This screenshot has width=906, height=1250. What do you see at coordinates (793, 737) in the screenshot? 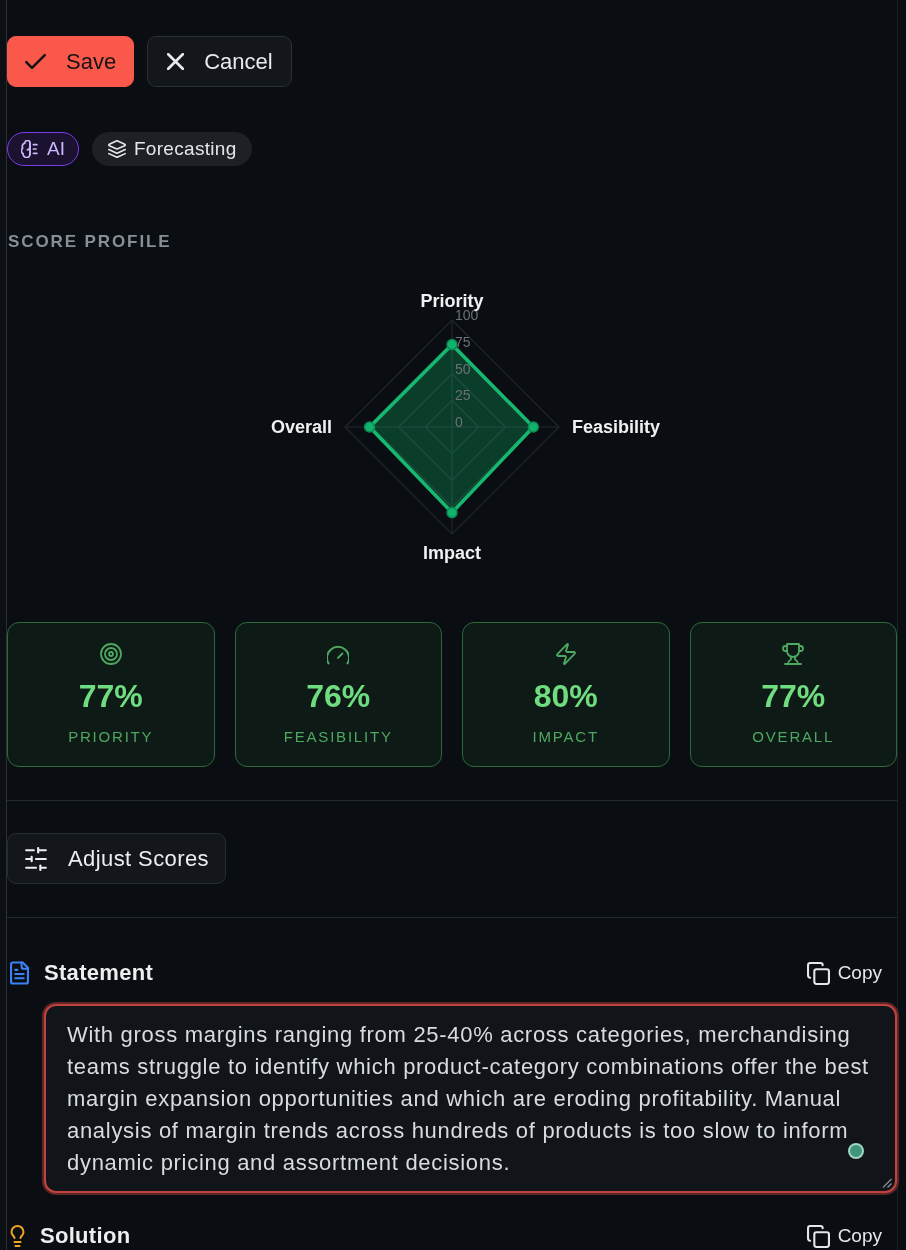
I see `score-label: OVERALL` at bounding box center [793, 737].